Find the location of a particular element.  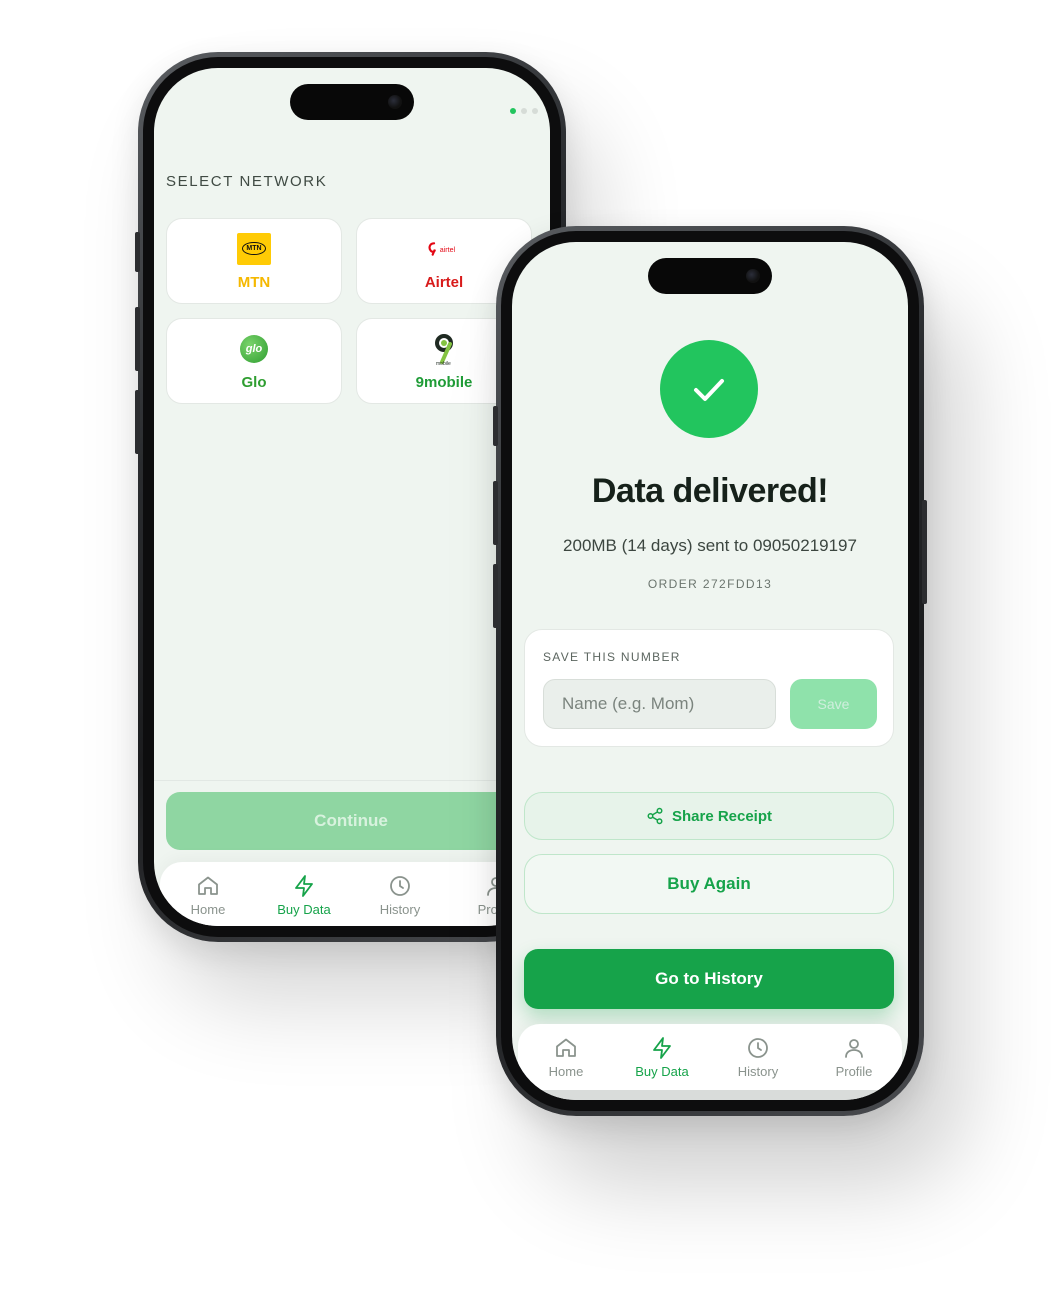

delivery-message: 200MB (14 days) sent to 09050219197 is located at coordinates (710, 545).